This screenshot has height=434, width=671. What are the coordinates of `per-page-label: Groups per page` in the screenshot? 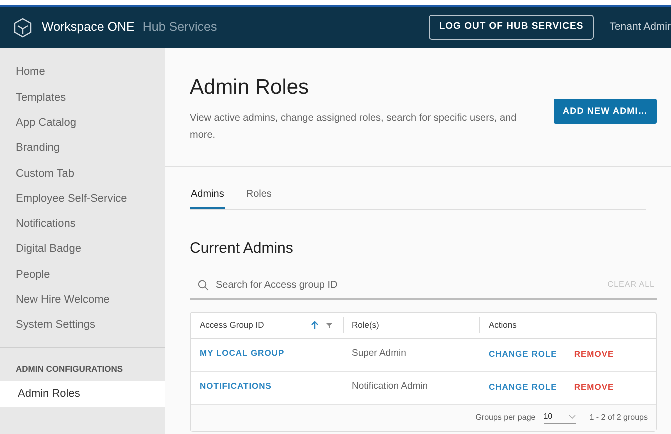 It's located at (506, 418).